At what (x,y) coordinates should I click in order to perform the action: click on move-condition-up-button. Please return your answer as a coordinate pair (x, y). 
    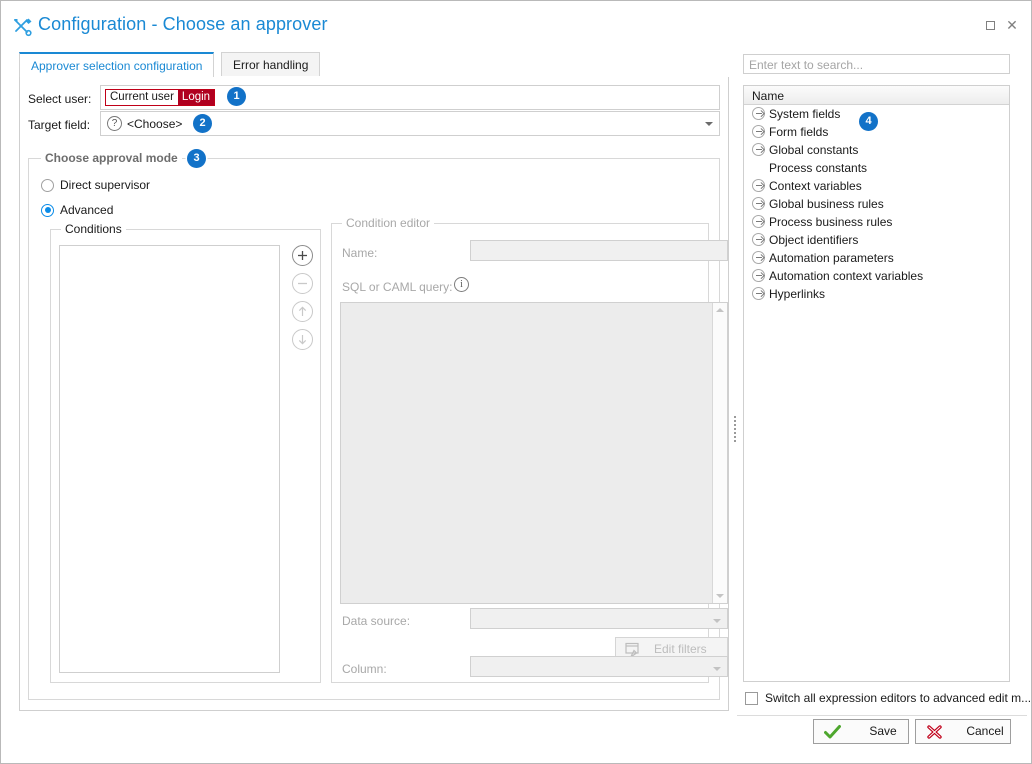
    Looking at the image, I should click on (302, 311).